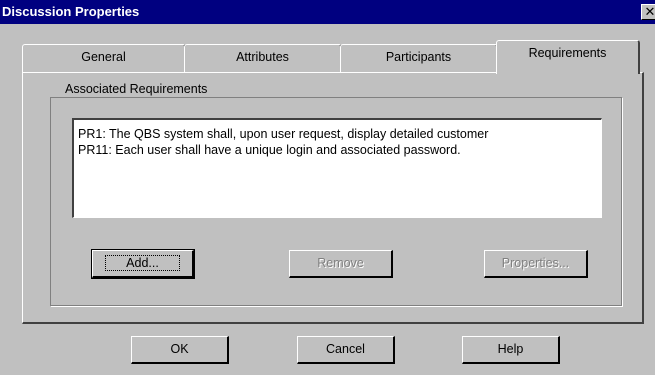 The height and width of the screenshot is (375, 655). What do you see at coordinates (71, 11) in the screenshot?
I see `window-title: Discussion Properties` at bounding box center [71, 11].